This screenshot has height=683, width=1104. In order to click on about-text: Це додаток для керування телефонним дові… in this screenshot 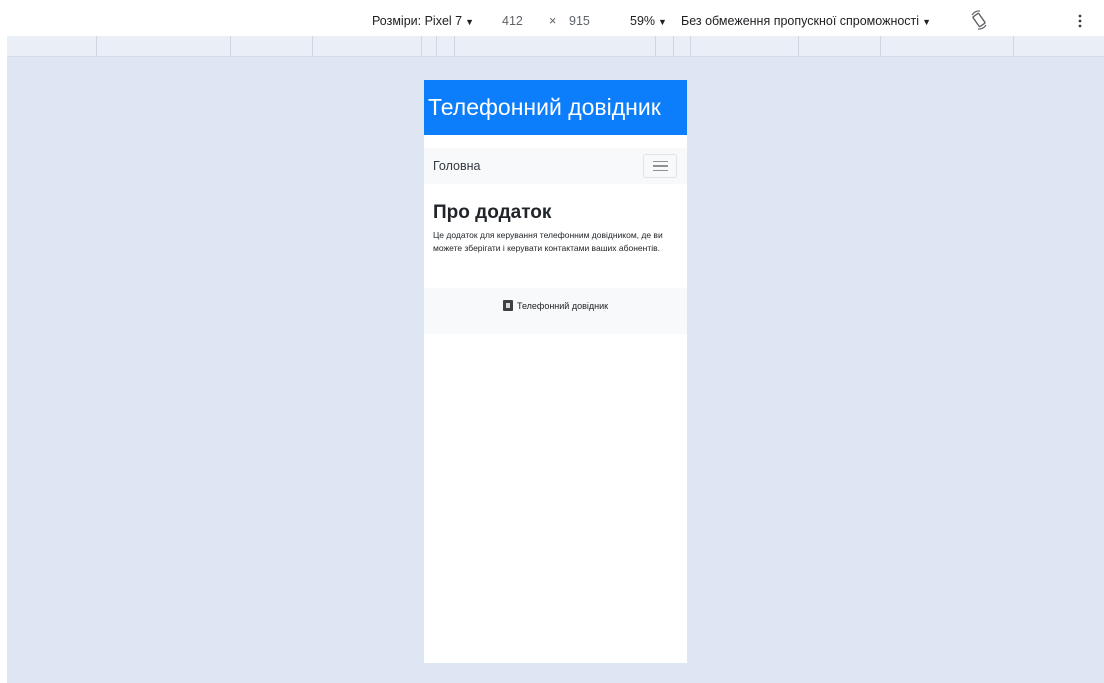, I will do `click(548, 241)`.